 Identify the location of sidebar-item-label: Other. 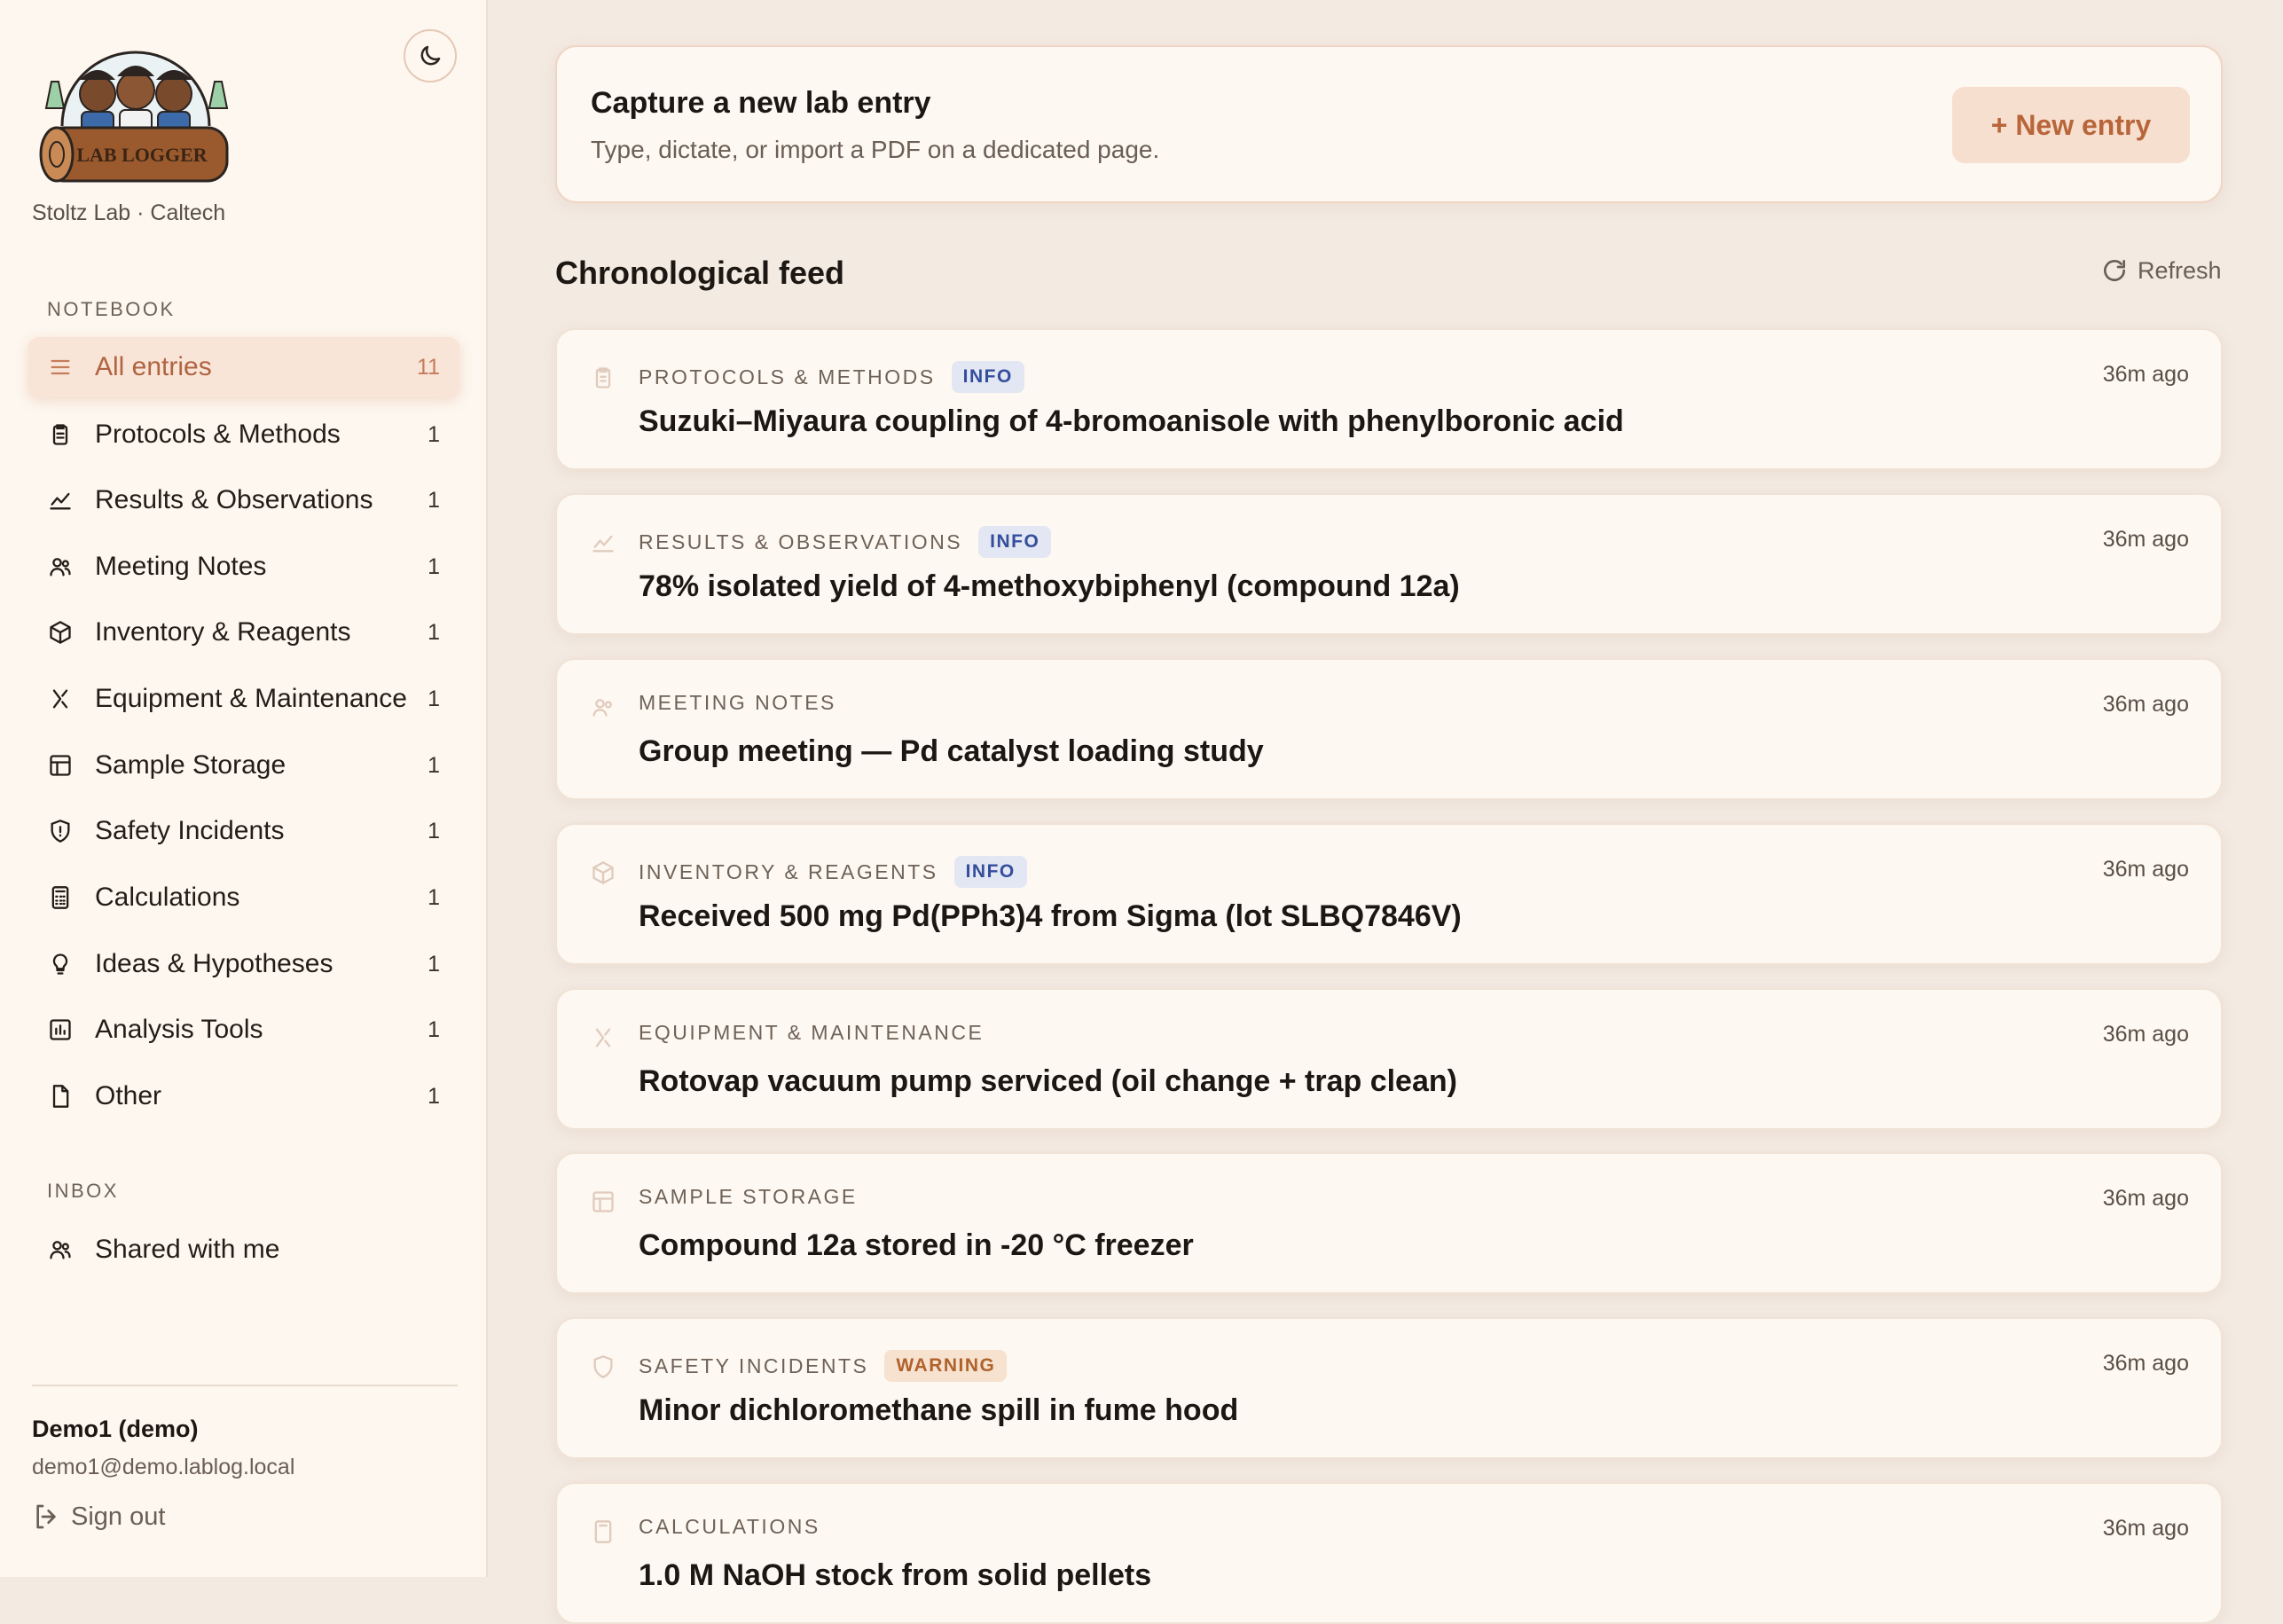
(128, 1096).